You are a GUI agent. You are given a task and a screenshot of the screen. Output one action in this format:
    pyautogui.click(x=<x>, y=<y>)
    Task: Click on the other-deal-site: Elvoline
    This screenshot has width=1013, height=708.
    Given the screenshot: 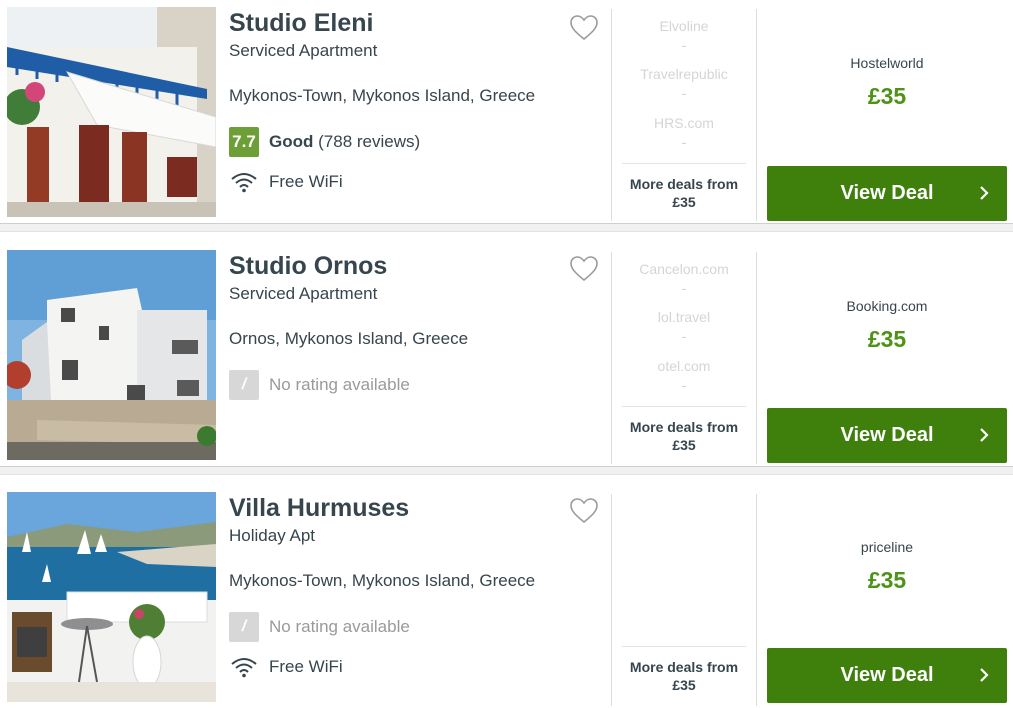 What is the action you would take?
    pyautogui.click(x=684, y=26)
    